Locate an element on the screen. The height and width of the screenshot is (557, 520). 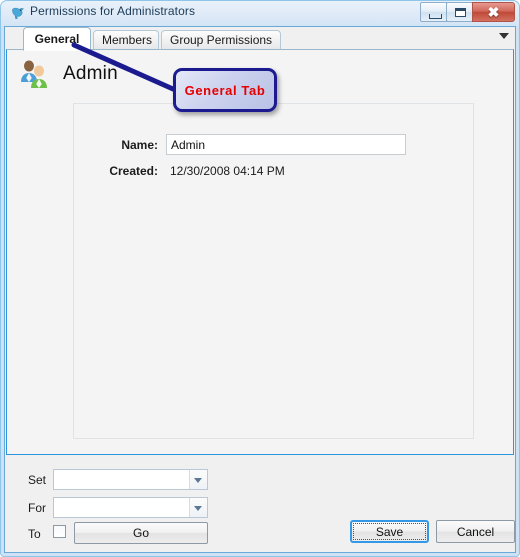
minimize-button is located at coordinates (433, 12).